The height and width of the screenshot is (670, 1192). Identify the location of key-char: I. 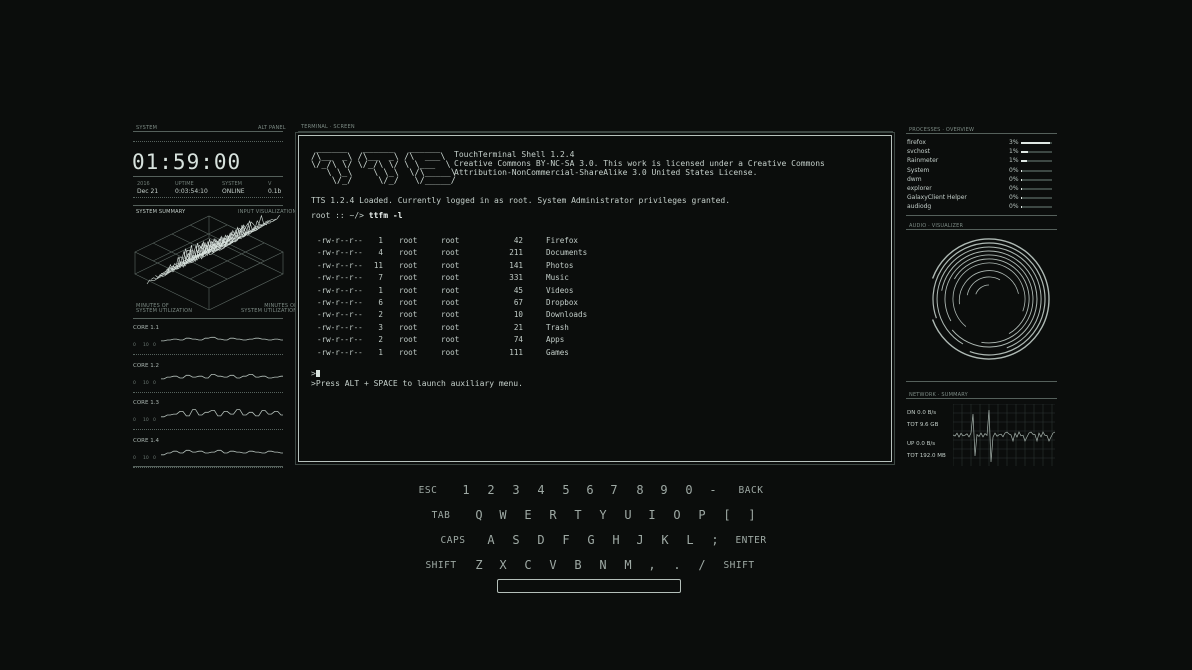
(651, 515).